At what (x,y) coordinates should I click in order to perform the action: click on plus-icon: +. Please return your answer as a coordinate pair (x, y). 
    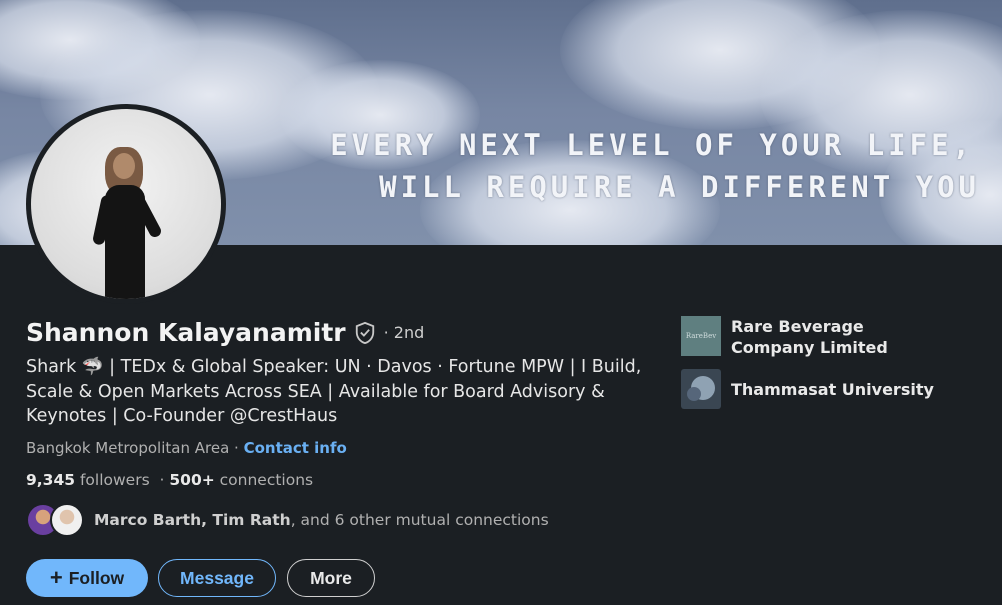
    Looking at the image, I should click on (56, 577).